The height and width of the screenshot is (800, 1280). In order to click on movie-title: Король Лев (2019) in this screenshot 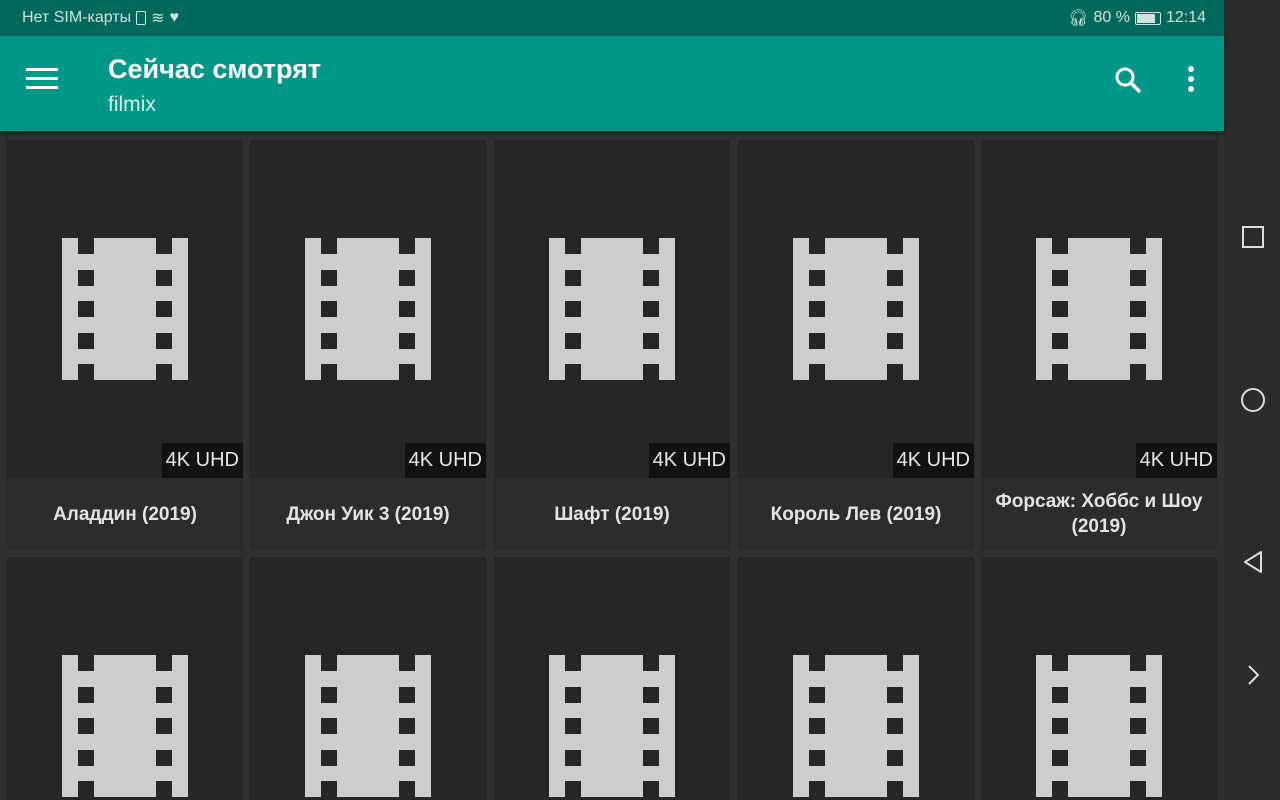, I will do `click(856, 514)`.